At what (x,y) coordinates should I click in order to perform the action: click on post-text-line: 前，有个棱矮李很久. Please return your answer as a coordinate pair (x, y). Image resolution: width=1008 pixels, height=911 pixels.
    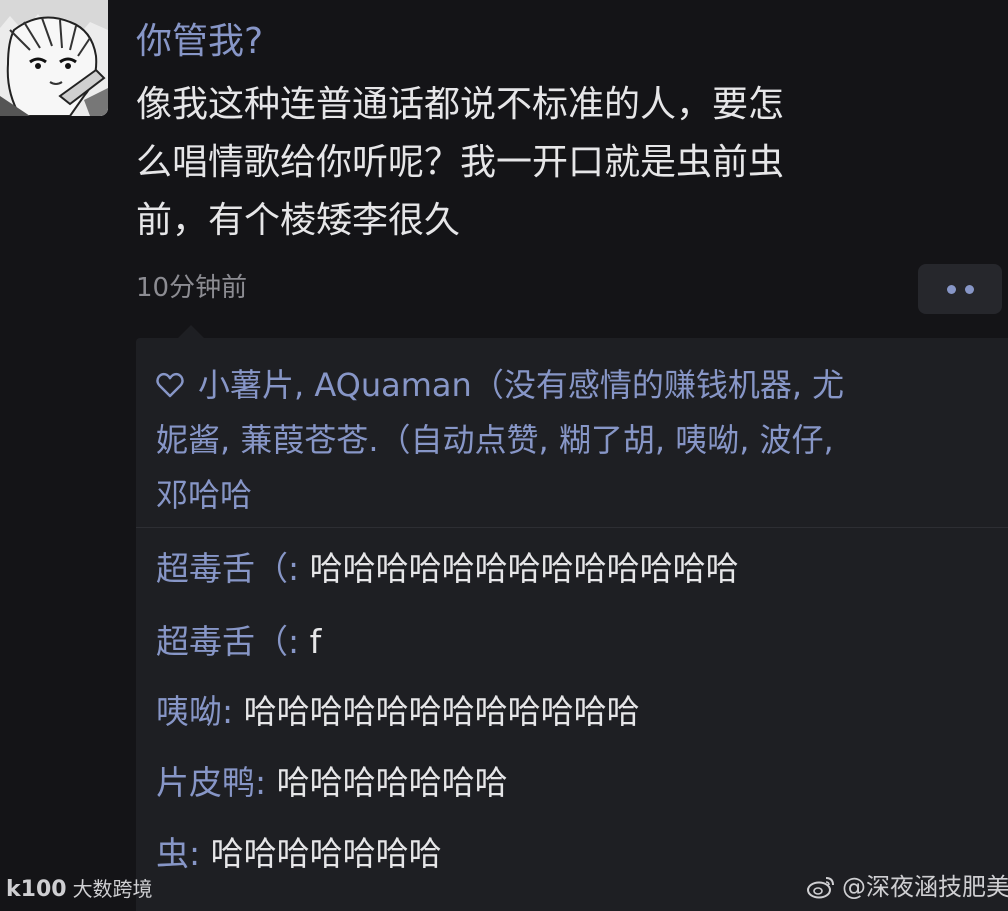
    Looking at the image, I should click on (298, 220).